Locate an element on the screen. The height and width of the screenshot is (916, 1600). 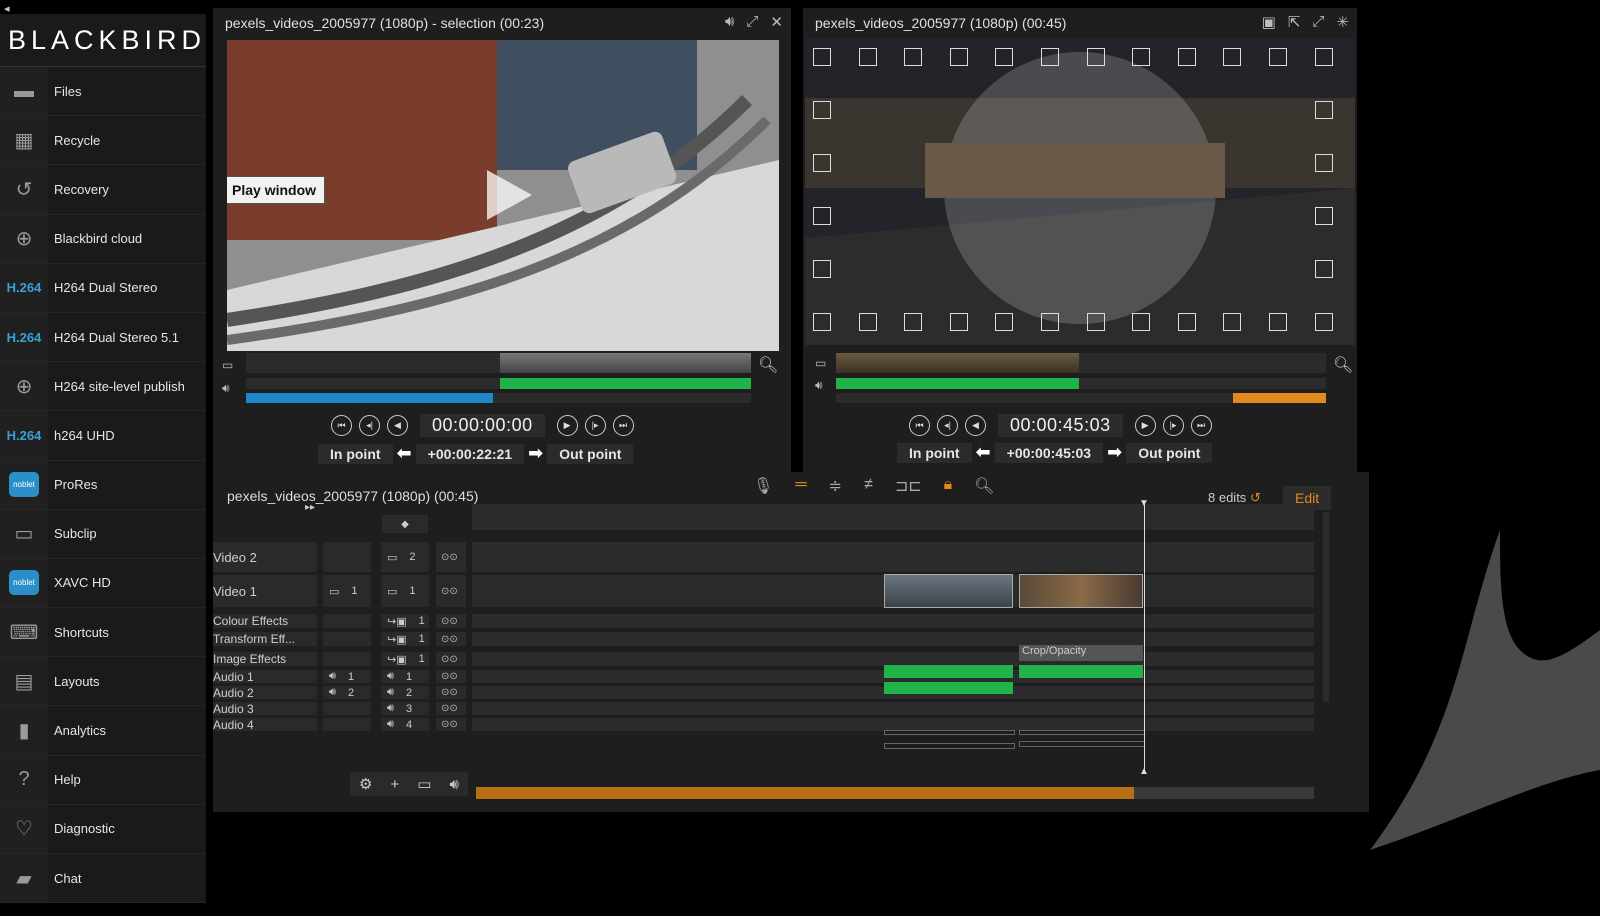
sidebar-item-subclip: ▭ Subclip is located at coordinates (103, 534).